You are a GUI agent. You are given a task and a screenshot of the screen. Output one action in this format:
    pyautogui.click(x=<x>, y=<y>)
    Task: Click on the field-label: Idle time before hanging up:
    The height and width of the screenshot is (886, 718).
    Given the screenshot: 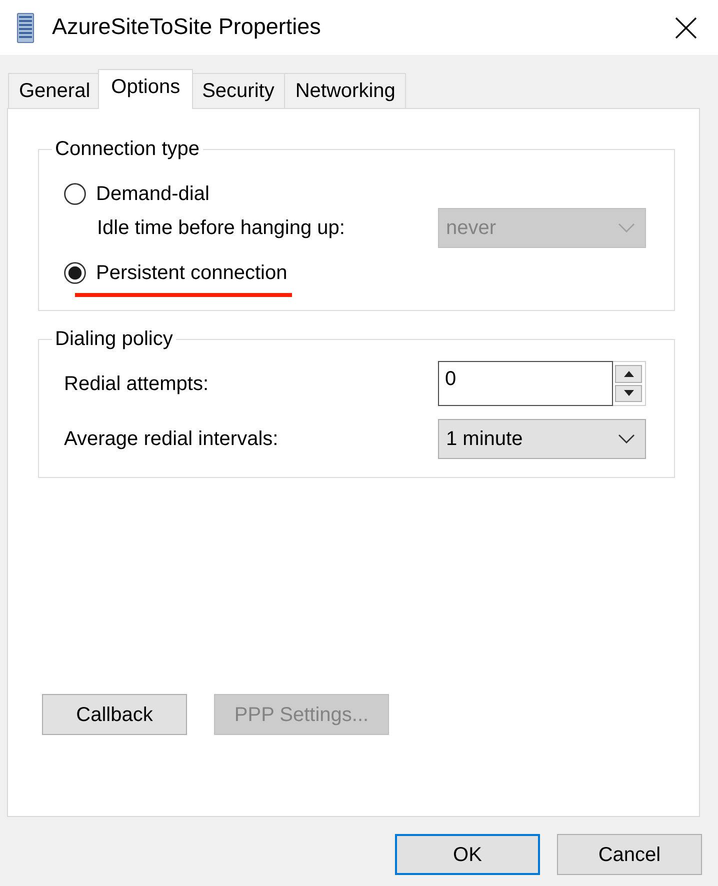 What is the action you would take?
    pyautogui.click(x=221, y=228)
    